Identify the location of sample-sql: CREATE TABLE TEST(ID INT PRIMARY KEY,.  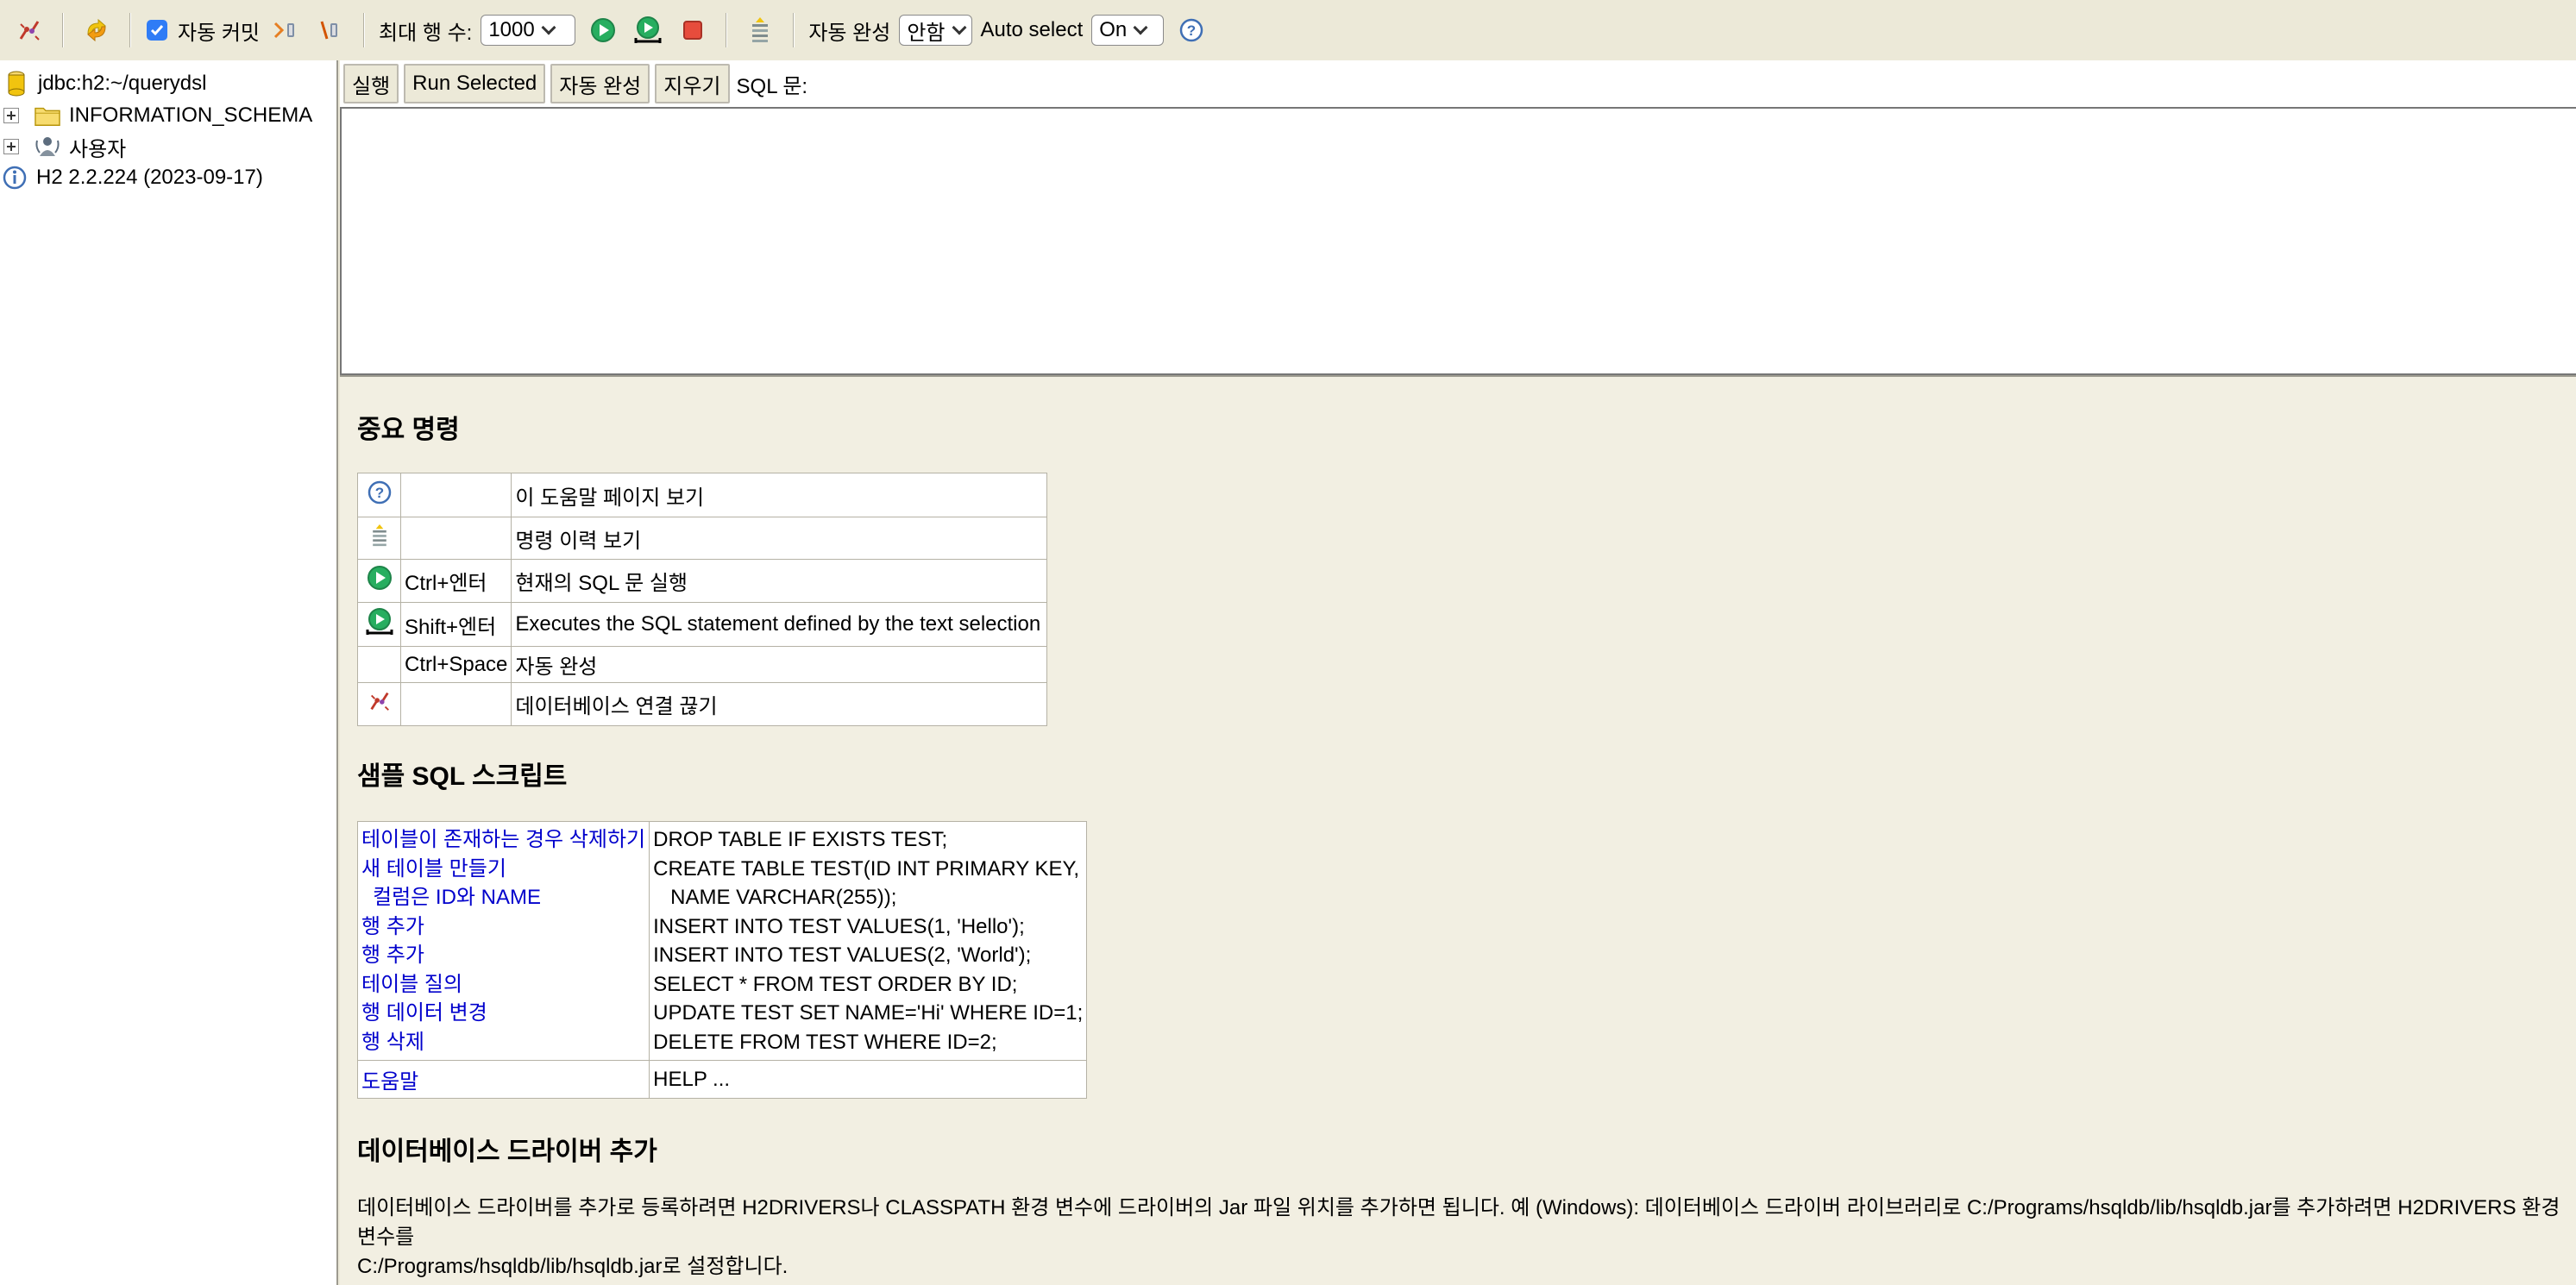
(866, 869).